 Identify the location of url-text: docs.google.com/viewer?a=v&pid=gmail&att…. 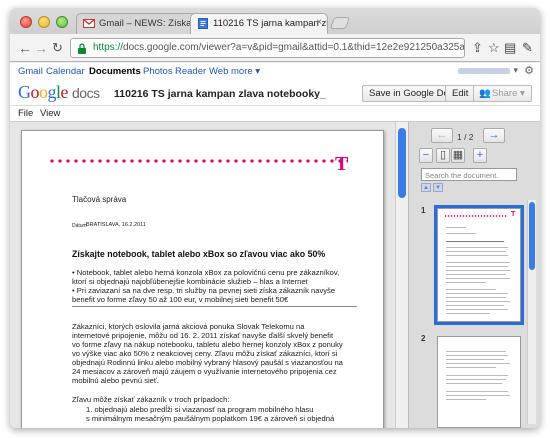
(294, 47).